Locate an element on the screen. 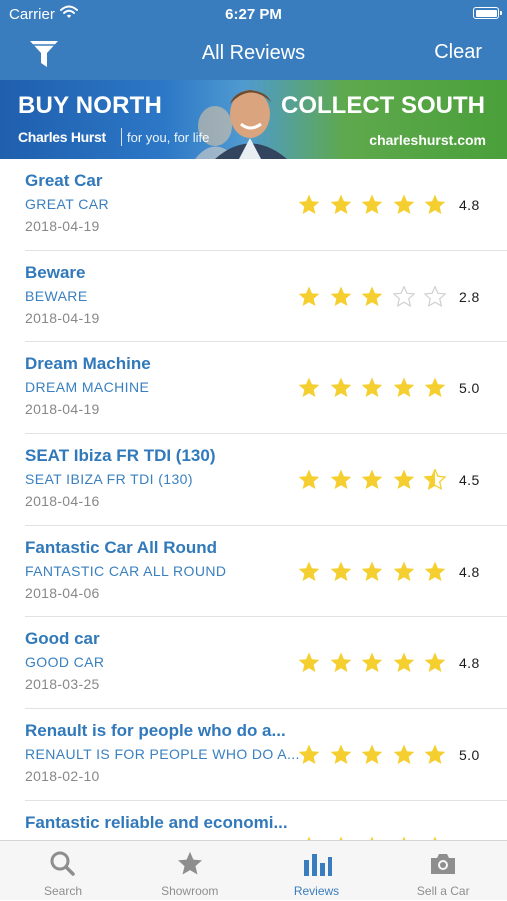 This screenshot has width=507, height=901. review-subtitle: GOOD CAR is located at coordinates (65, 662).